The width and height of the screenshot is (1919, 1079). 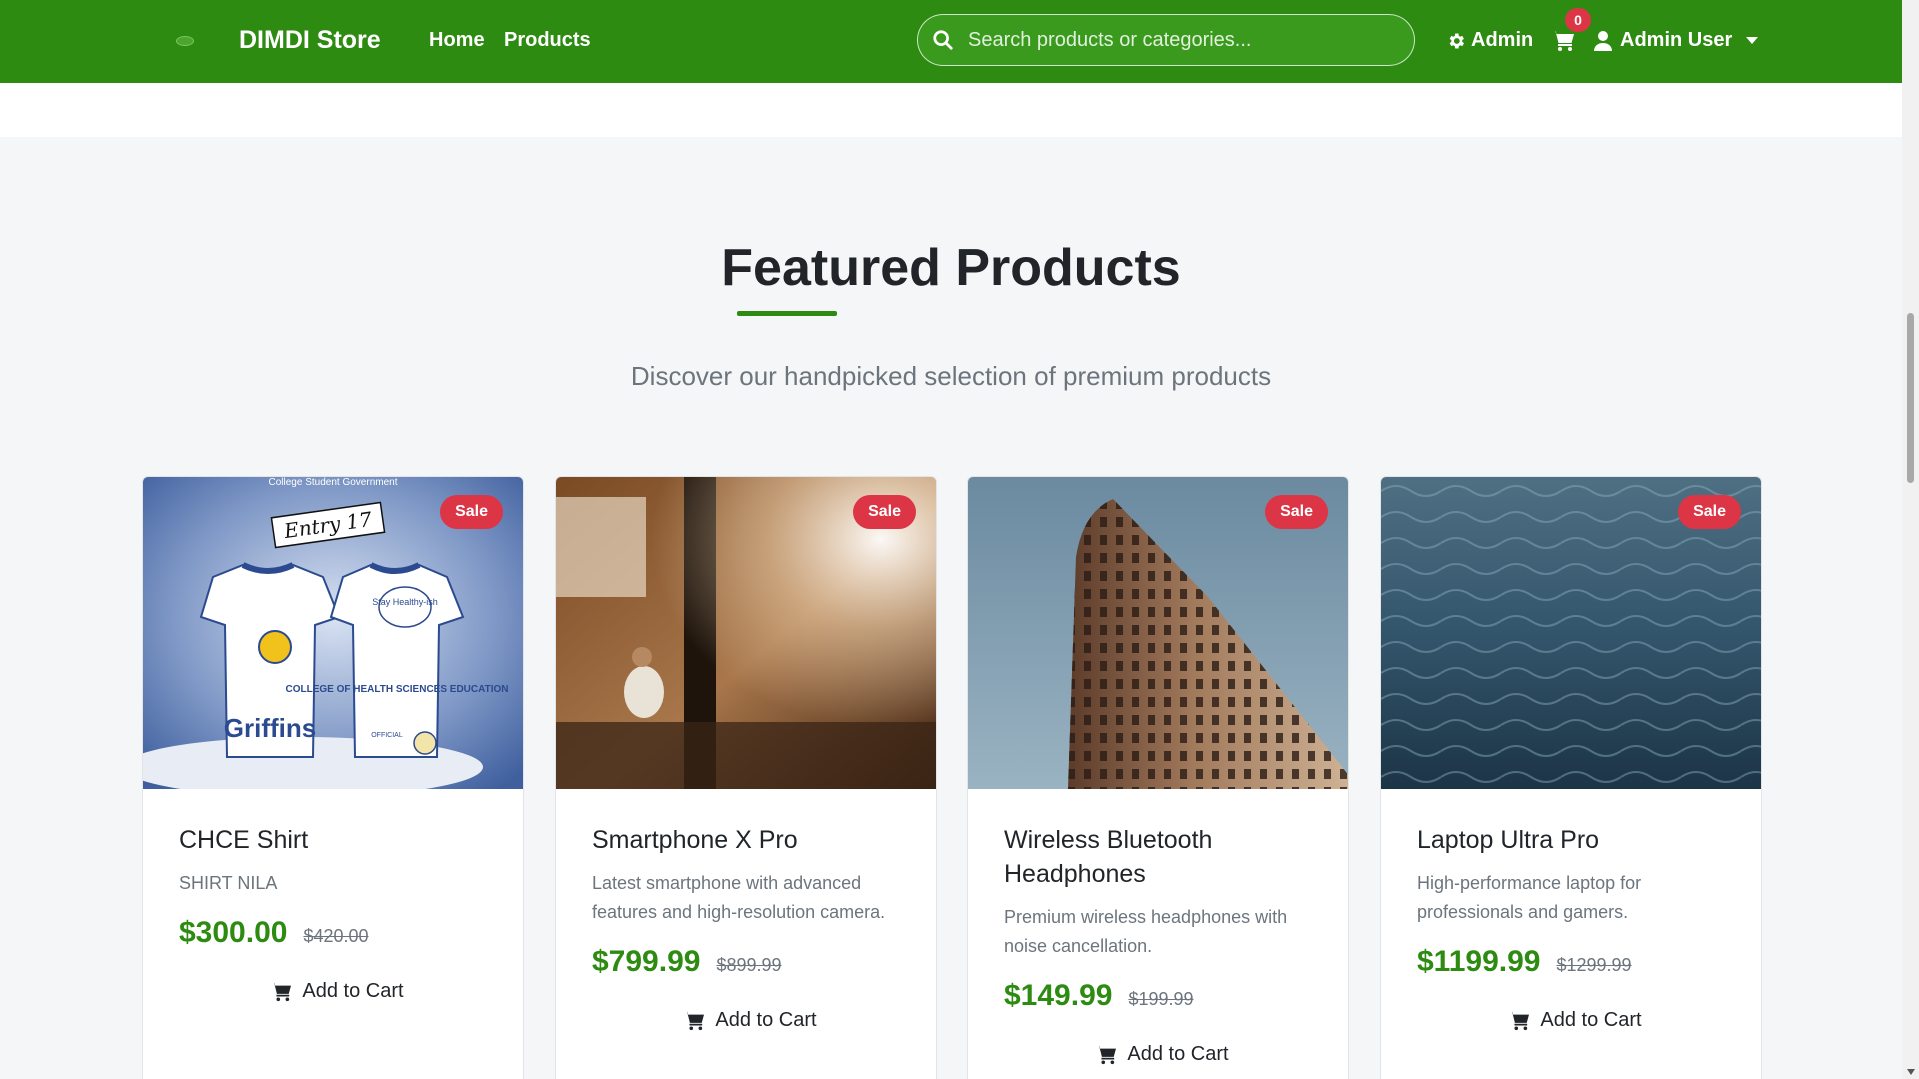 I want to click on title-underline, so click(x=787, y=313).